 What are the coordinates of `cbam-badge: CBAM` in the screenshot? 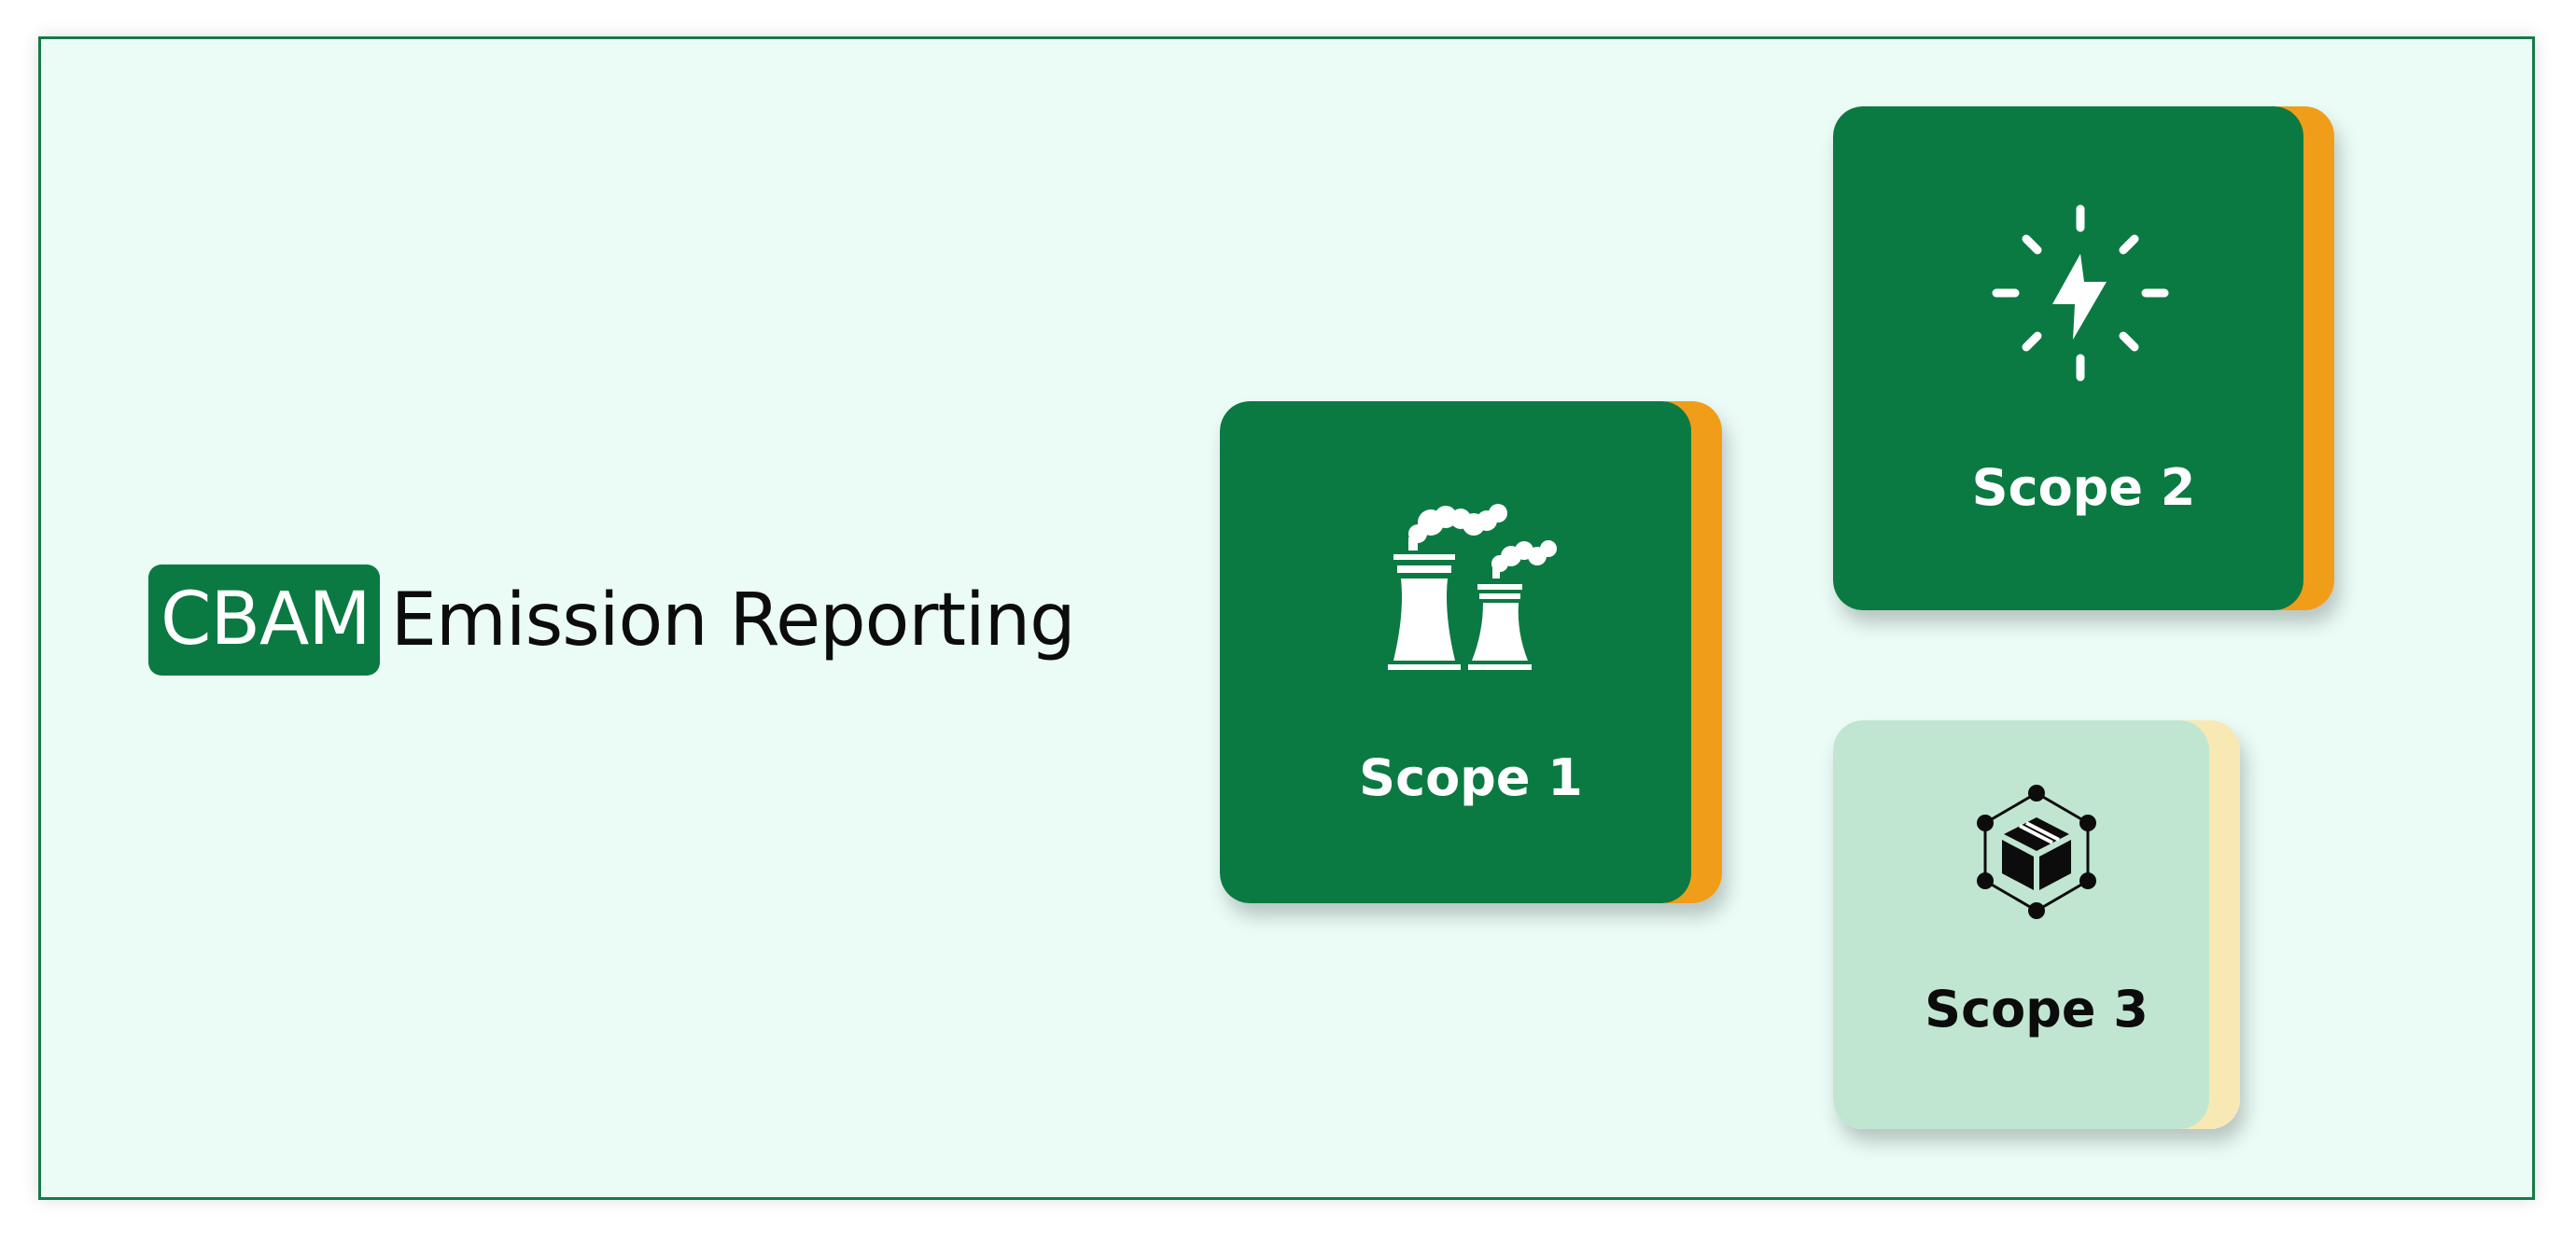 It's located at (264, 620).